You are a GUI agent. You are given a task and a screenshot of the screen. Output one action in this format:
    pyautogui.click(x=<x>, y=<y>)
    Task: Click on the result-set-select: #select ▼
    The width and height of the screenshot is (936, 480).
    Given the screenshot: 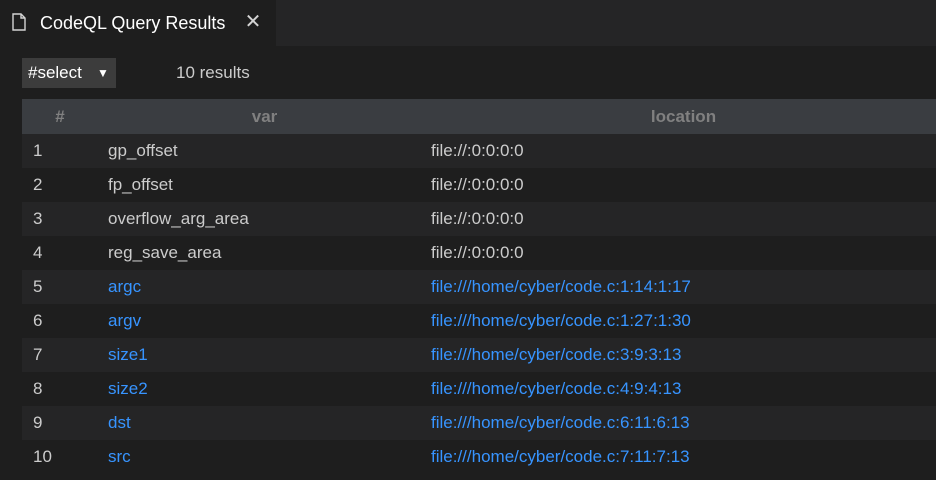 What is the action you would take?
    pyautogui.click(x=69, y=73)
    